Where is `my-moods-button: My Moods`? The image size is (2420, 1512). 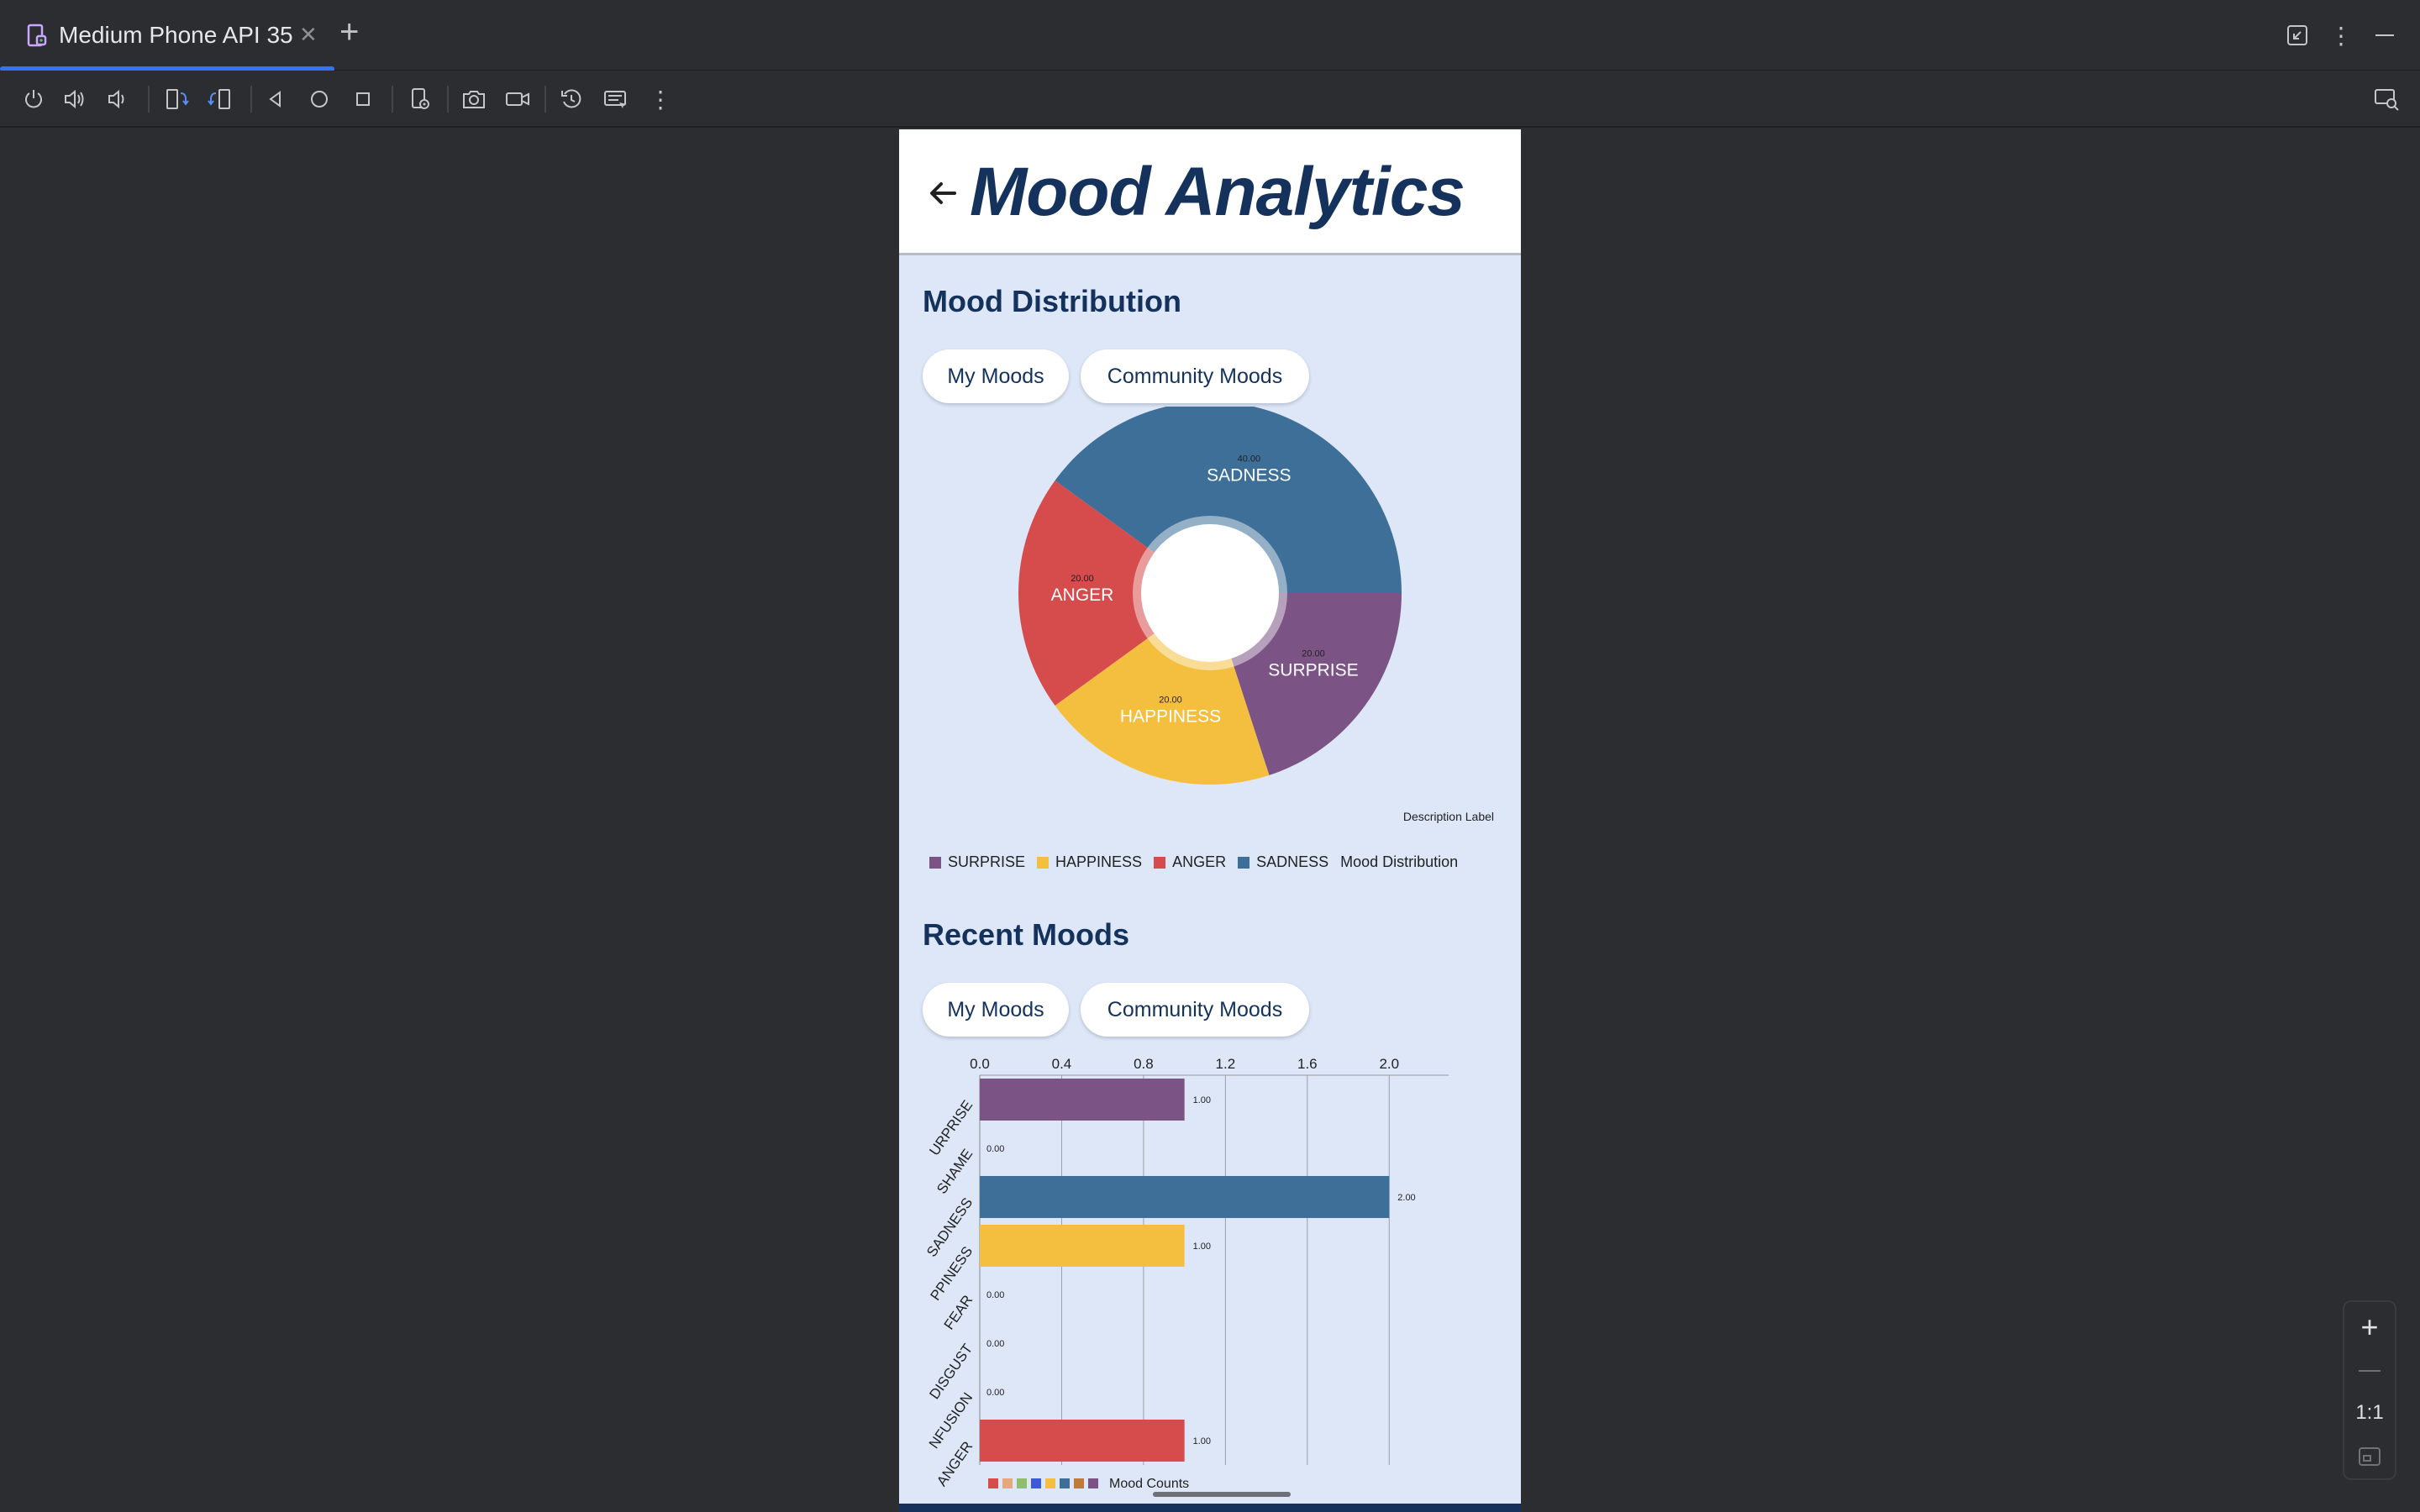
my-moods-button: My Moods is located at coordinates (996, 376).